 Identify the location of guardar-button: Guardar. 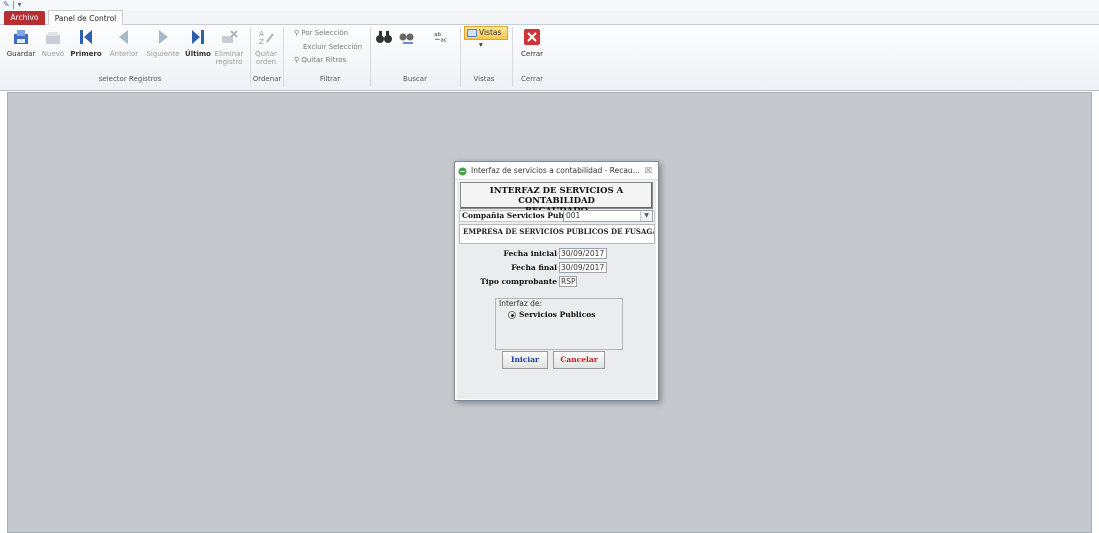
(21, 43).